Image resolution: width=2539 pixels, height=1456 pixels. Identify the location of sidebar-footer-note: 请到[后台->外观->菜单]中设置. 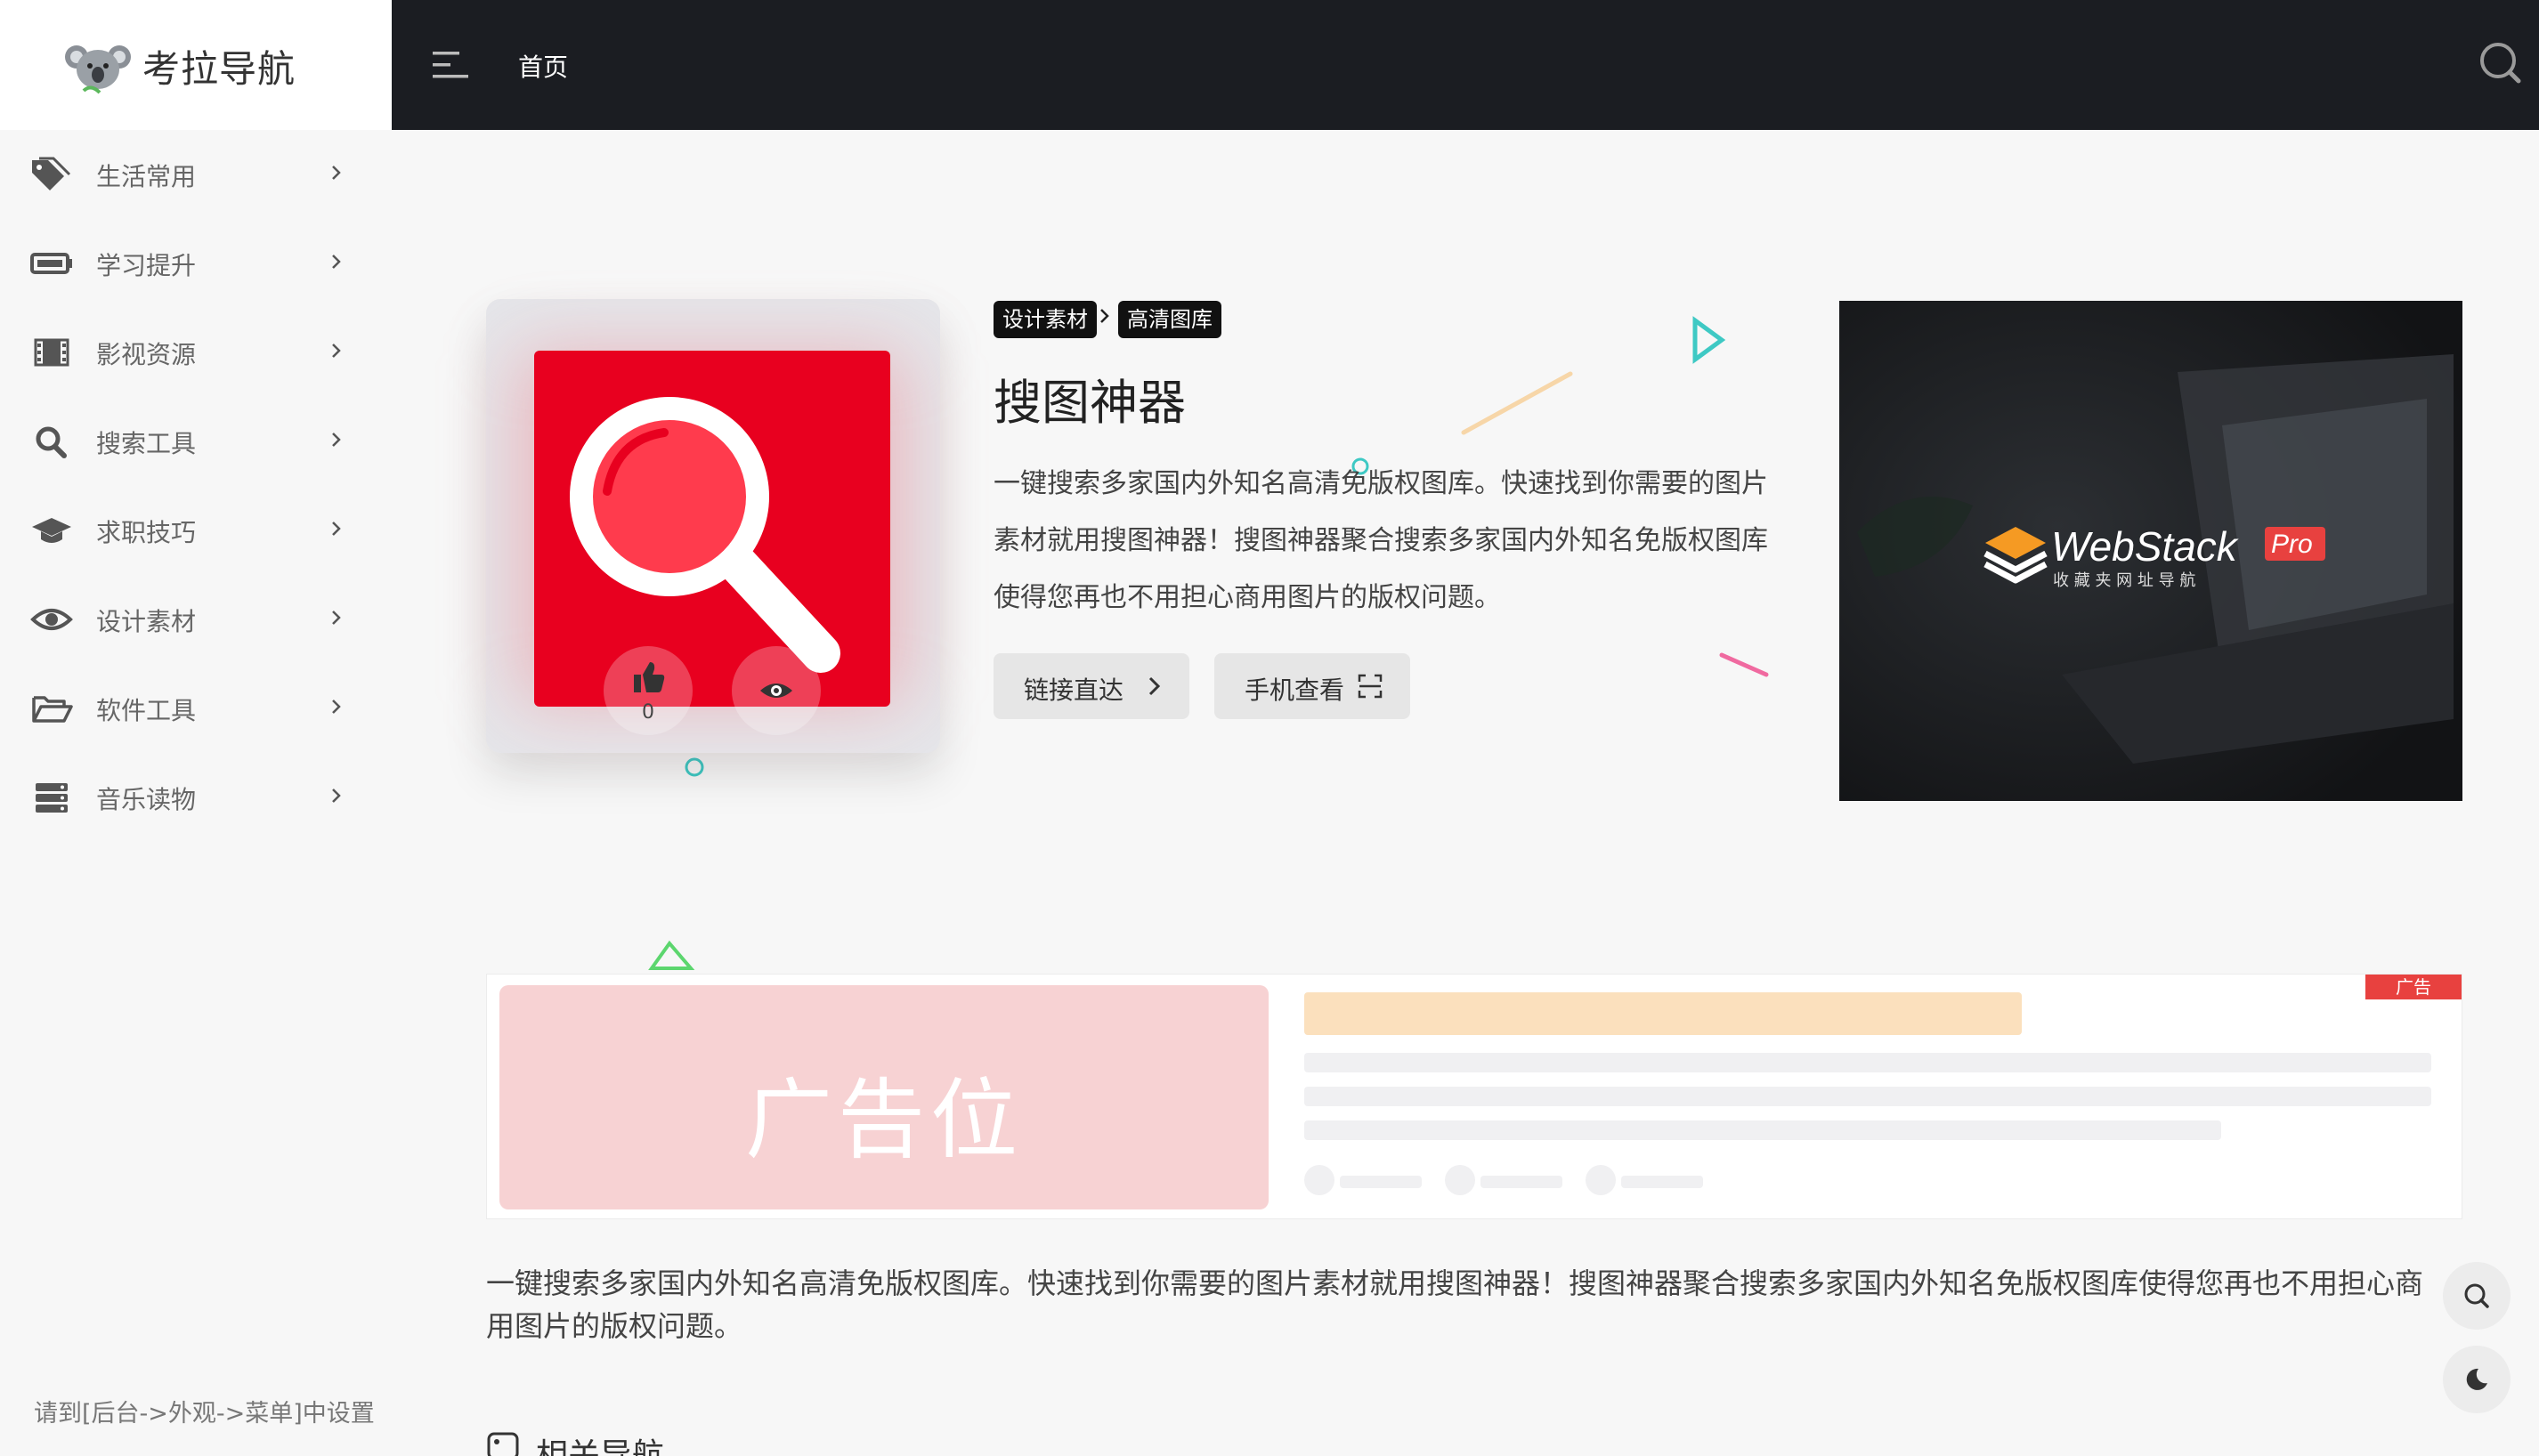
(204, 1411).